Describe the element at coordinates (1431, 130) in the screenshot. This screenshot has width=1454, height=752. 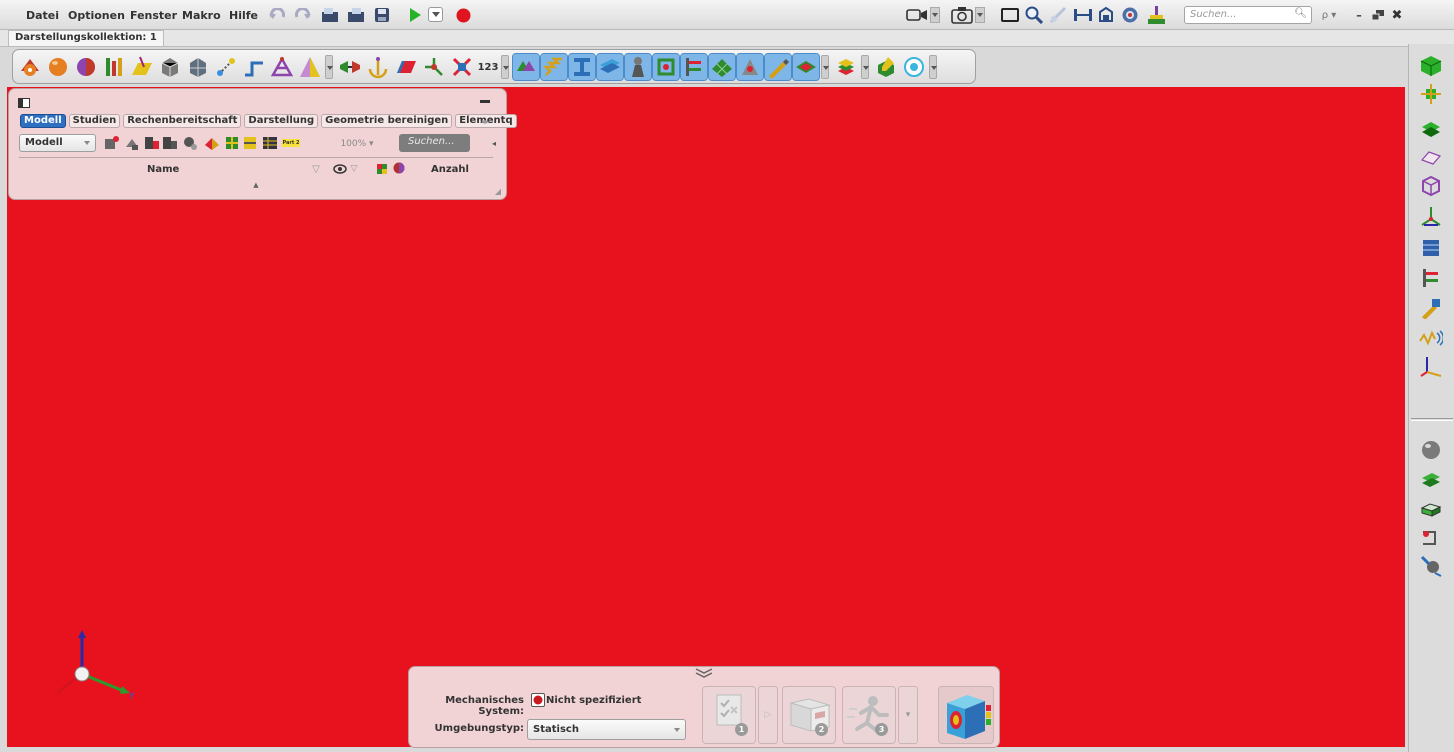
I see `layer-stack-icon` at that location.